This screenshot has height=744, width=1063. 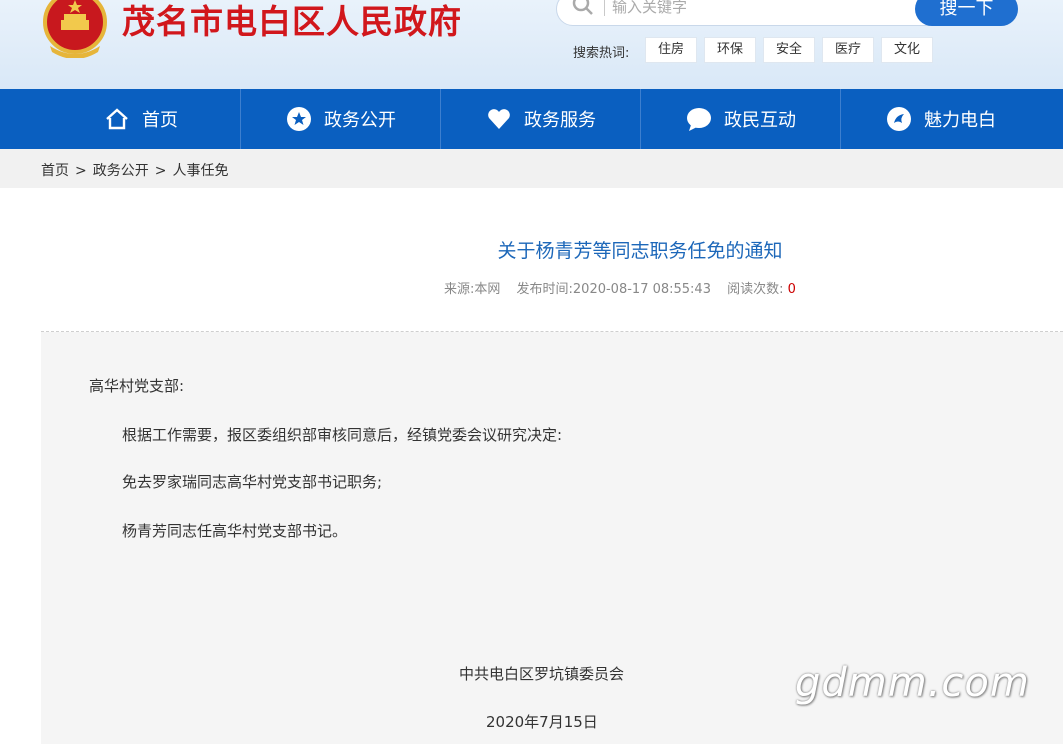 What do you see at coordinates (121, 170) in the screenshot?
I see `breadcrumb-gov-affairs: 政务公开` at bounding box center [121, 170].